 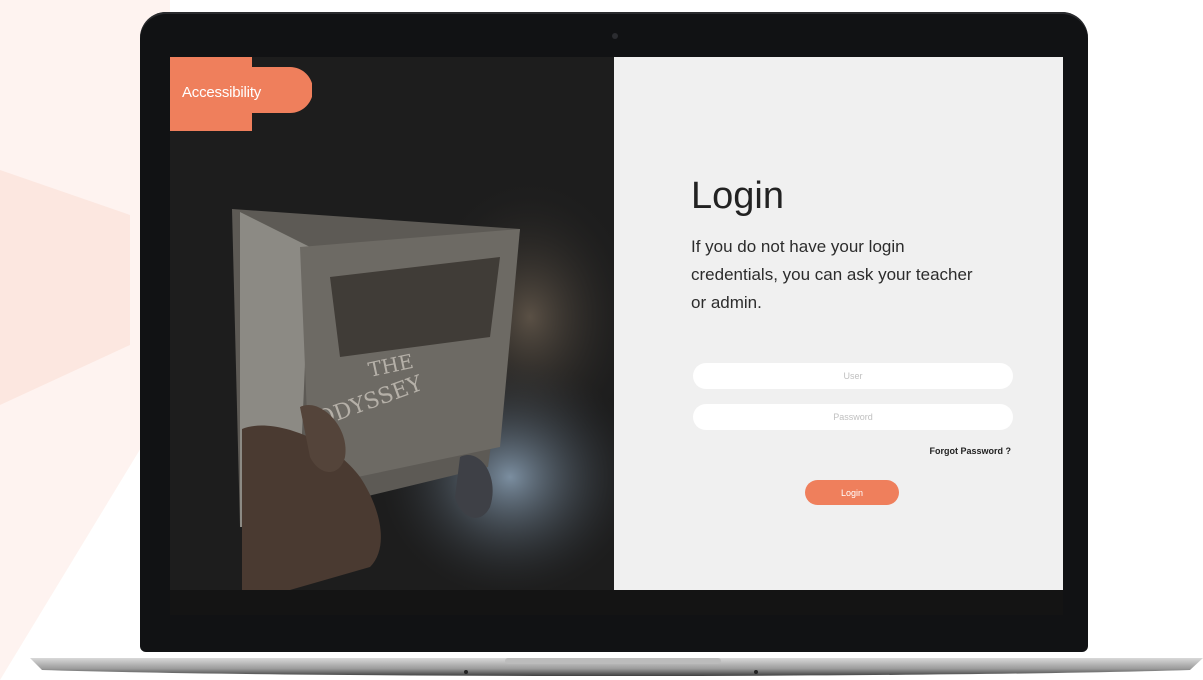 What do you see at coordinates (615, 36) in the screenshot?
I see `camera-icon` at bounding box center [615, 36].